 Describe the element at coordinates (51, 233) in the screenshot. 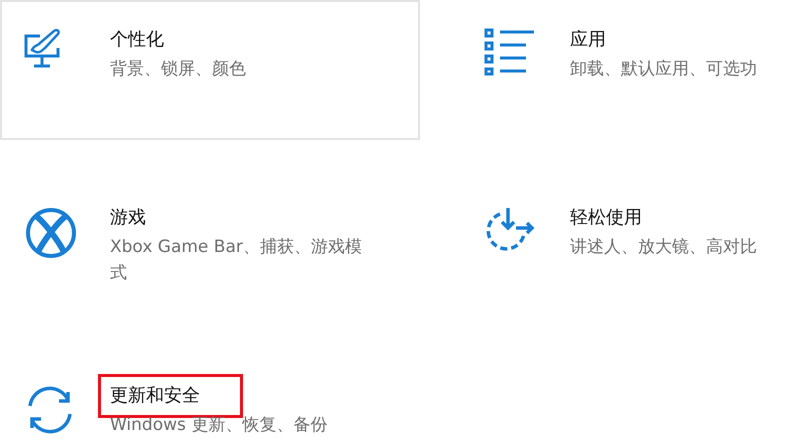

I see `xbox-logo-icon` at that location.